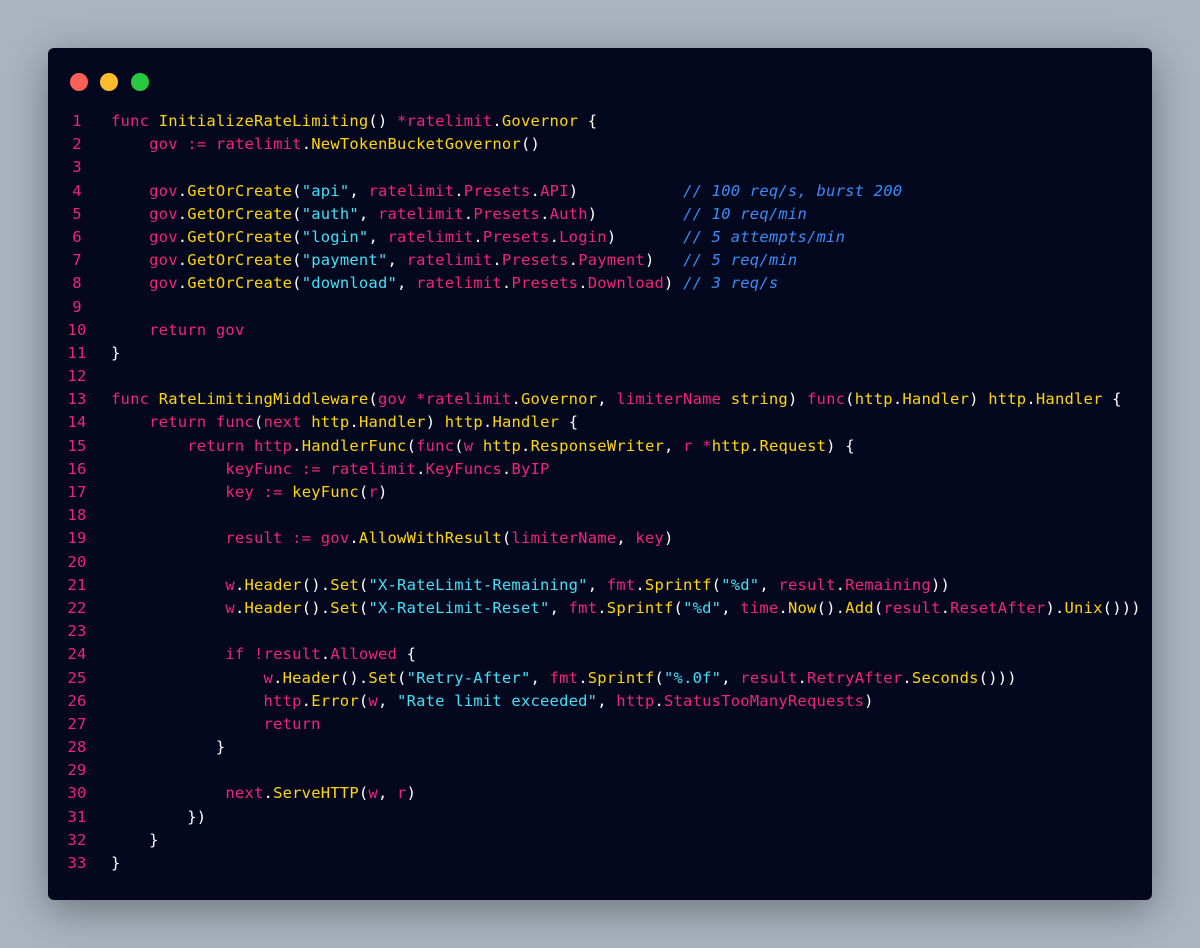  Describe the element at coordinates (244, 793) in the screenshot. I see `code-token: next` at that location.